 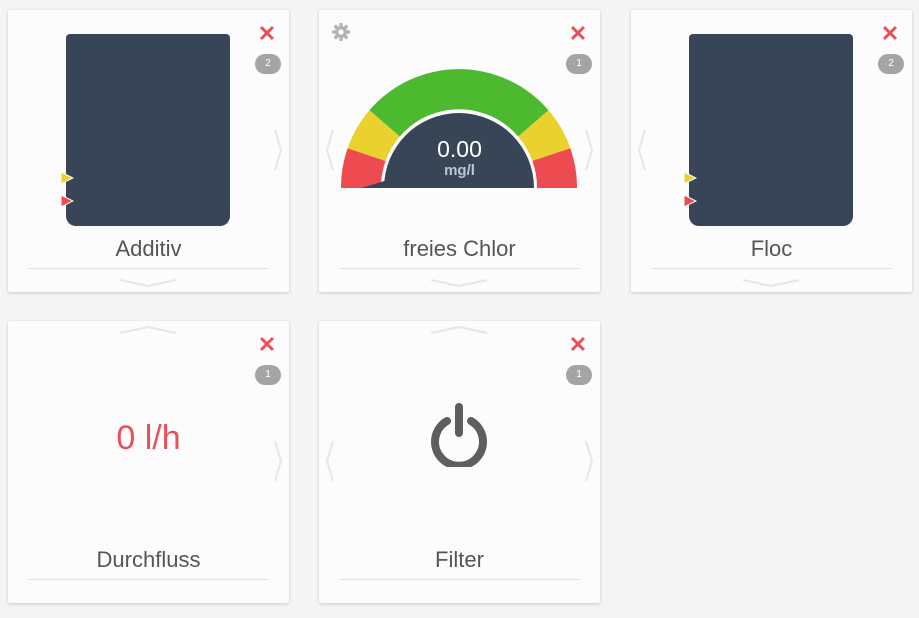 I want to click on power-icon, so click(x=459, y=434).